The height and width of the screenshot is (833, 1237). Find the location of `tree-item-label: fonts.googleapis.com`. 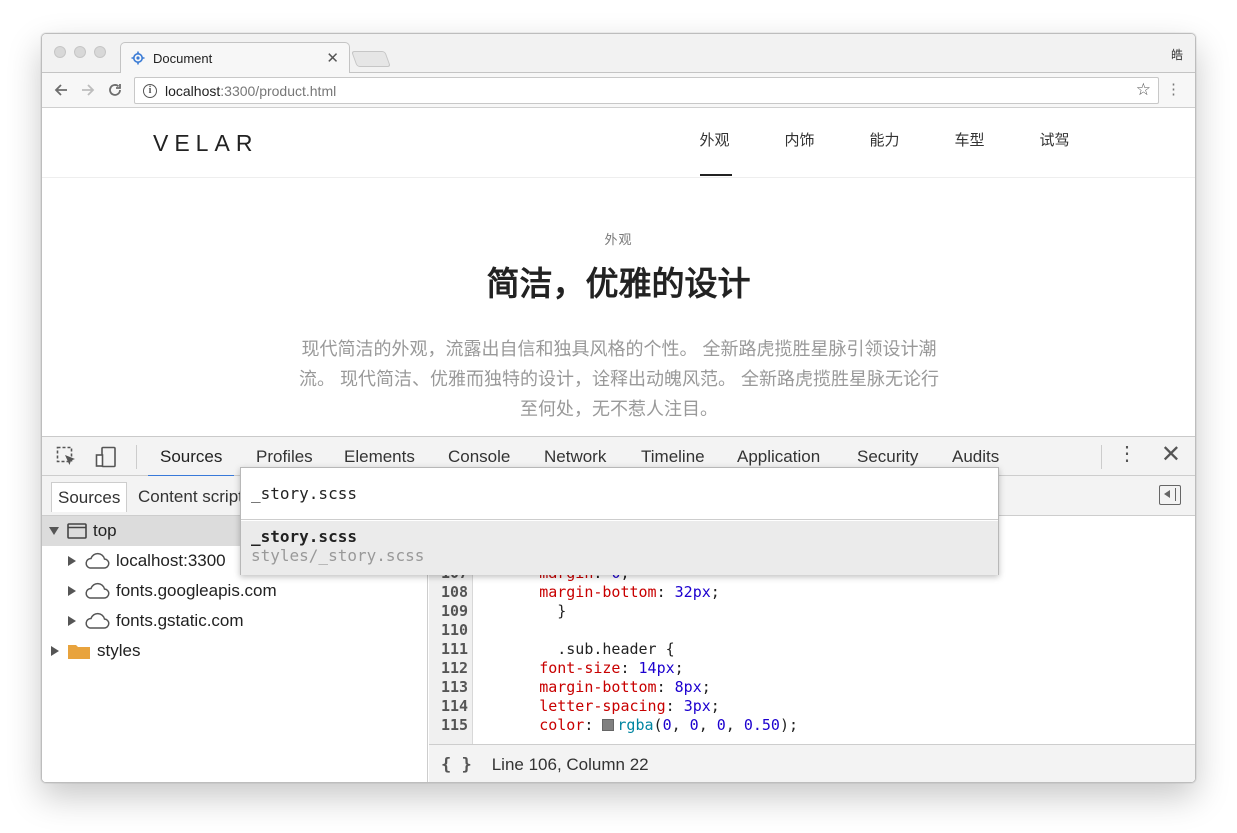

tree-item-label: fonts.googleapis.com is located at coordinates (196, 590).